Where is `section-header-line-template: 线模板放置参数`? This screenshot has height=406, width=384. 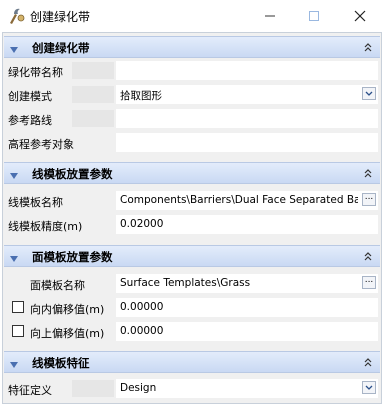
section-header-line-template: 线模板放置参数 is located at coordinates (192, 173).